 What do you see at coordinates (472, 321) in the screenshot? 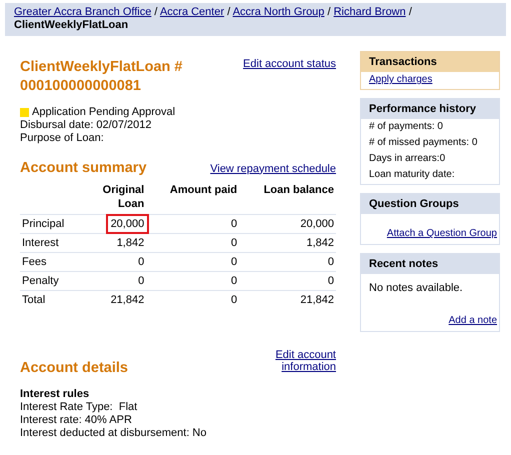
I see `link: Add a note` at bounding box center [472, 321].